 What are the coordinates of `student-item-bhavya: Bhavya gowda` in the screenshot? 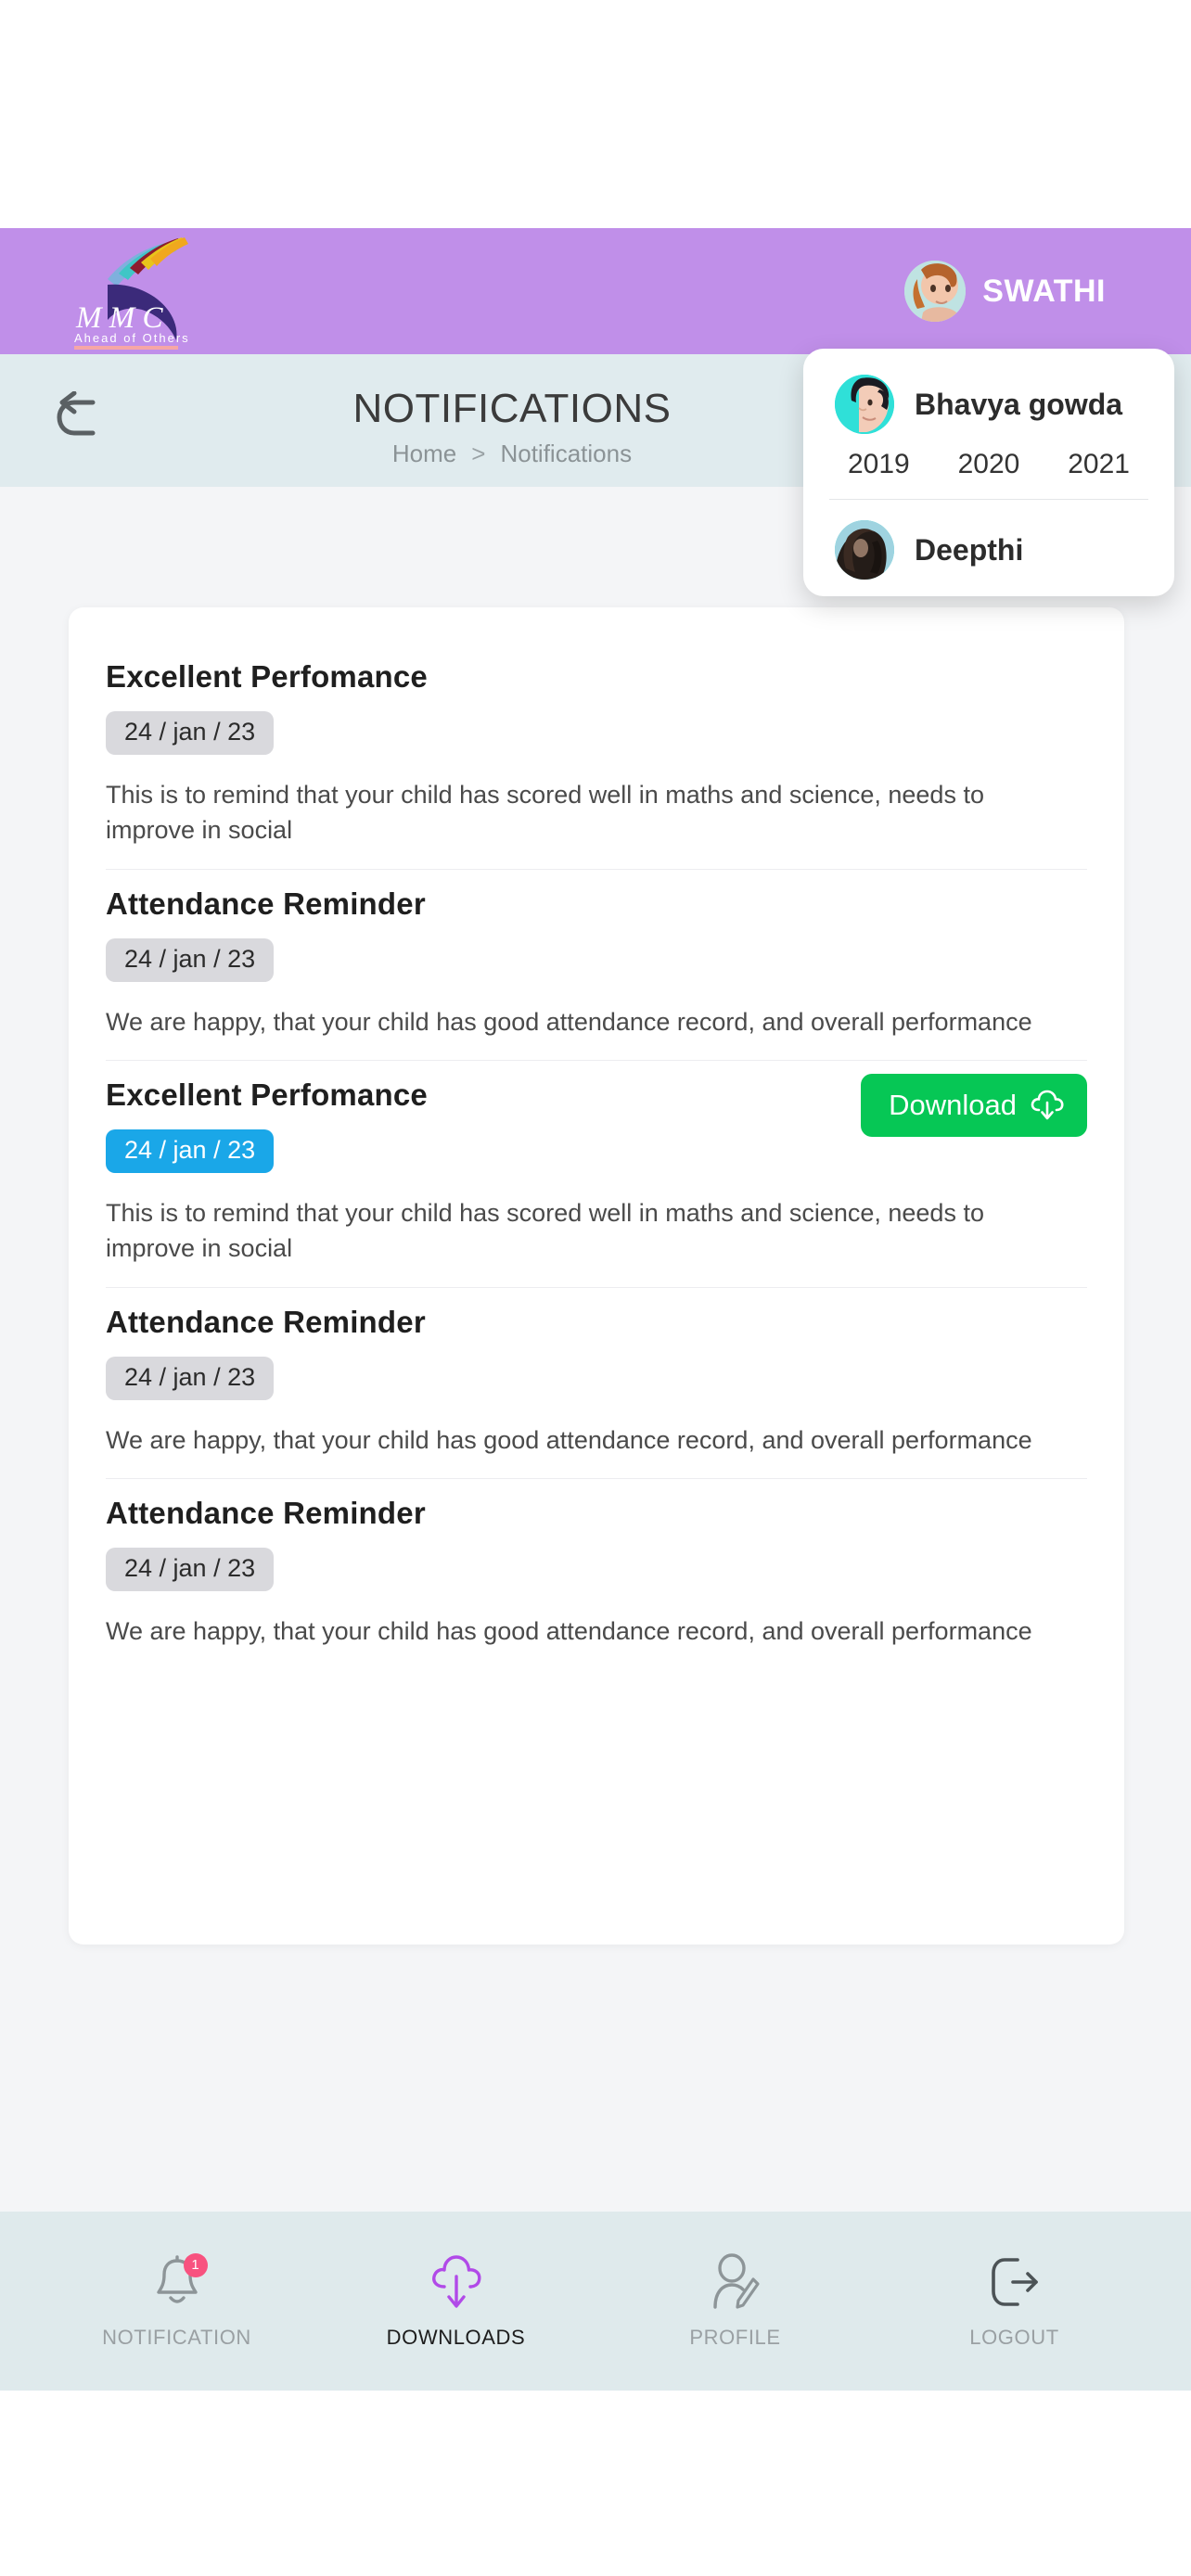 It's located at (988, 403).